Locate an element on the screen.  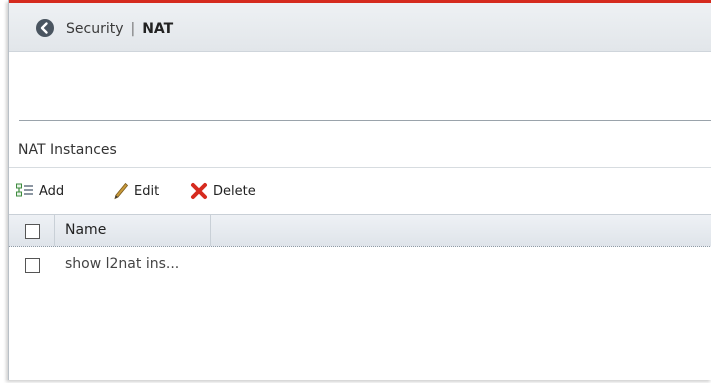
add-label: Add is located at coordinates (52, 191).